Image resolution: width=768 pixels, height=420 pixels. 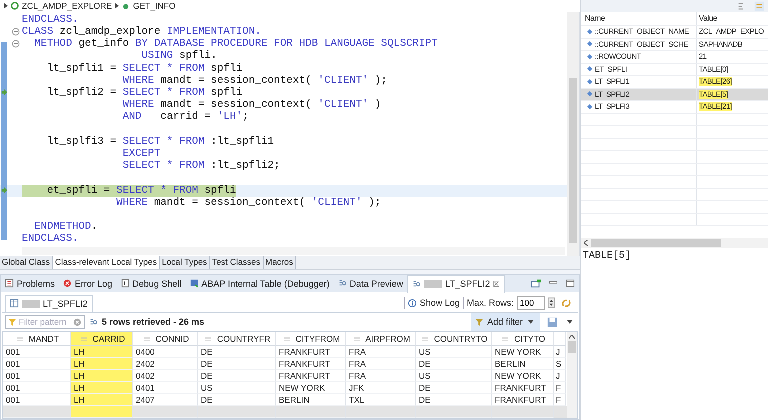 What do you see at coordinates (531, 303) in the screenshot?
I see `max-rows-field: 100` at bounding box center [531, 303].